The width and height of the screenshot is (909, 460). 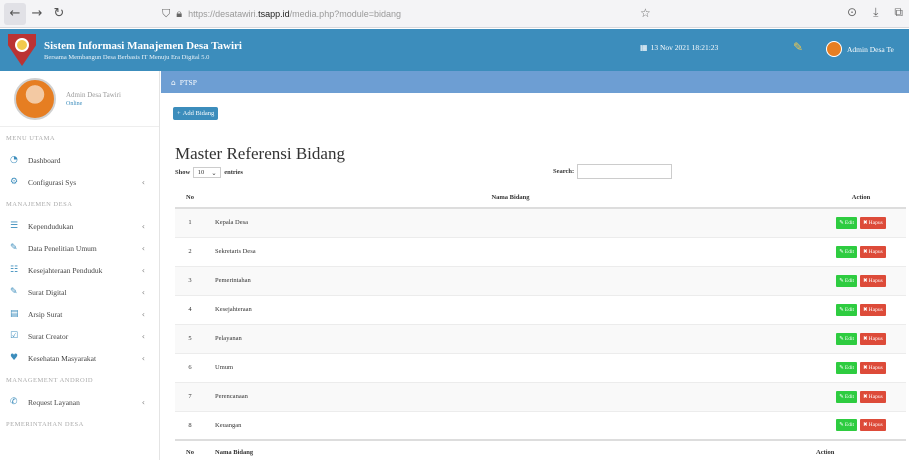 What do you see at coordinates (15, 13) in the screenshot?
I see `back-arrow-icon: ←` at bounding box center [15, 13].